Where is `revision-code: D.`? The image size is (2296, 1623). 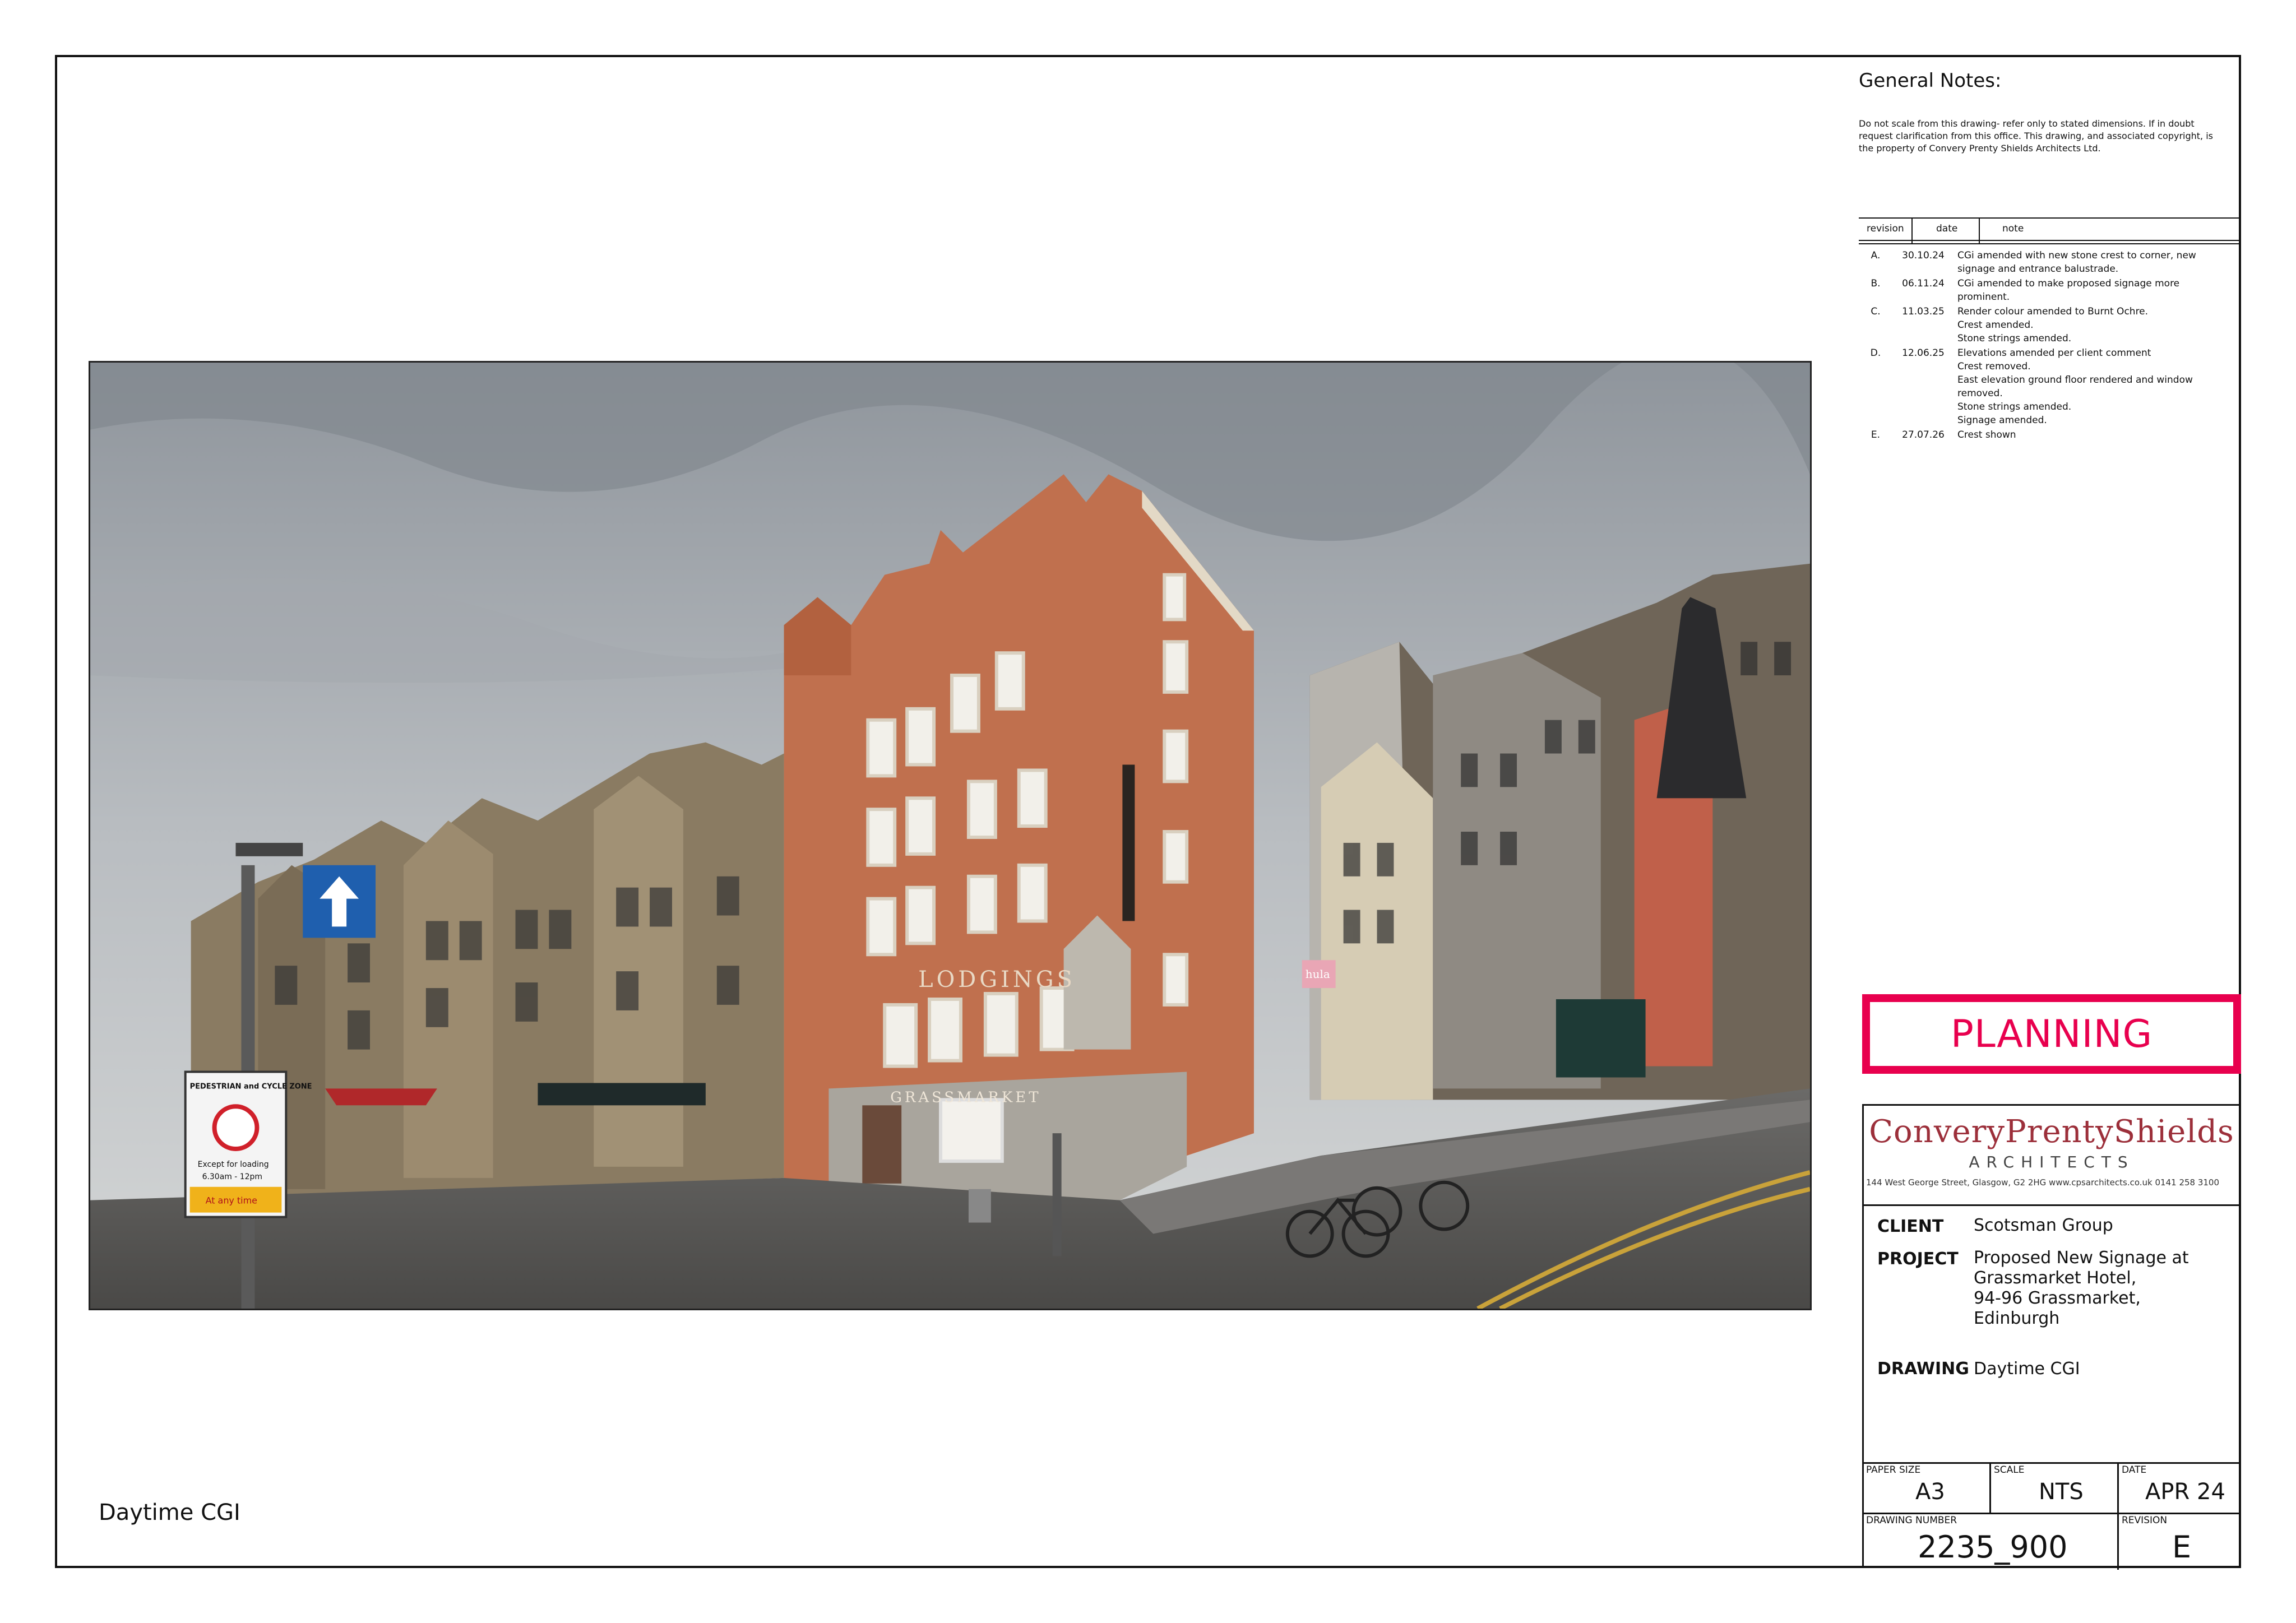
revision-code: D. is located at coordinates (1875, 353).